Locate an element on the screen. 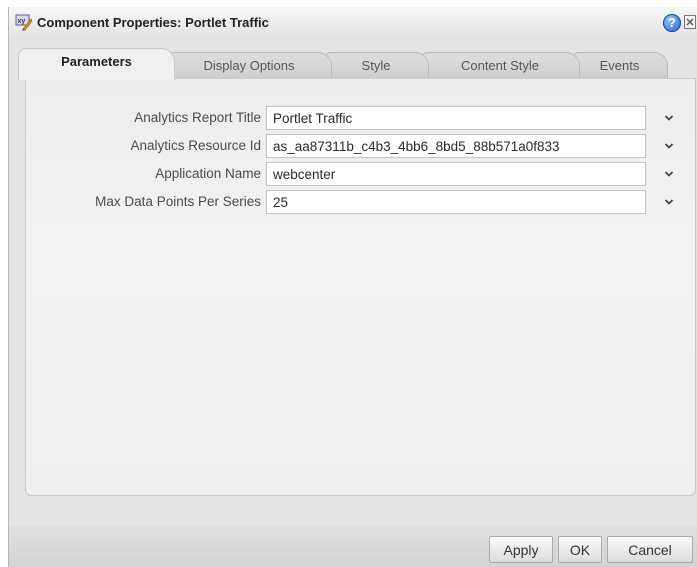  tab-events: Events is located at coordinates (619, 65).